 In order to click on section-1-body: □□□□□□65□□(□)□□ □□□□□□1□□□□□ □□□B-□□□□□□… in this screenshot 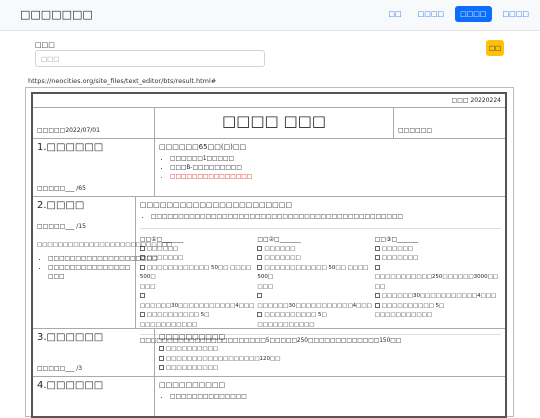, I will do `click(330, 167)`.